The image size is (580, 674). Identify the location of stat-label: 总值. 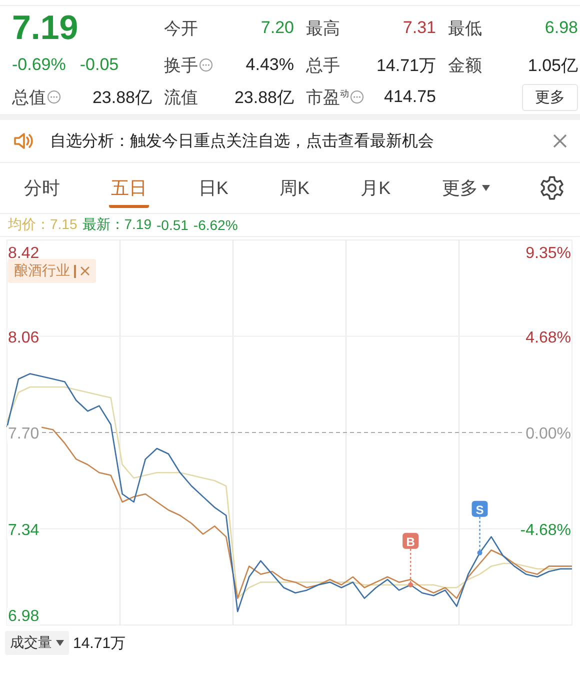
(29, 97).